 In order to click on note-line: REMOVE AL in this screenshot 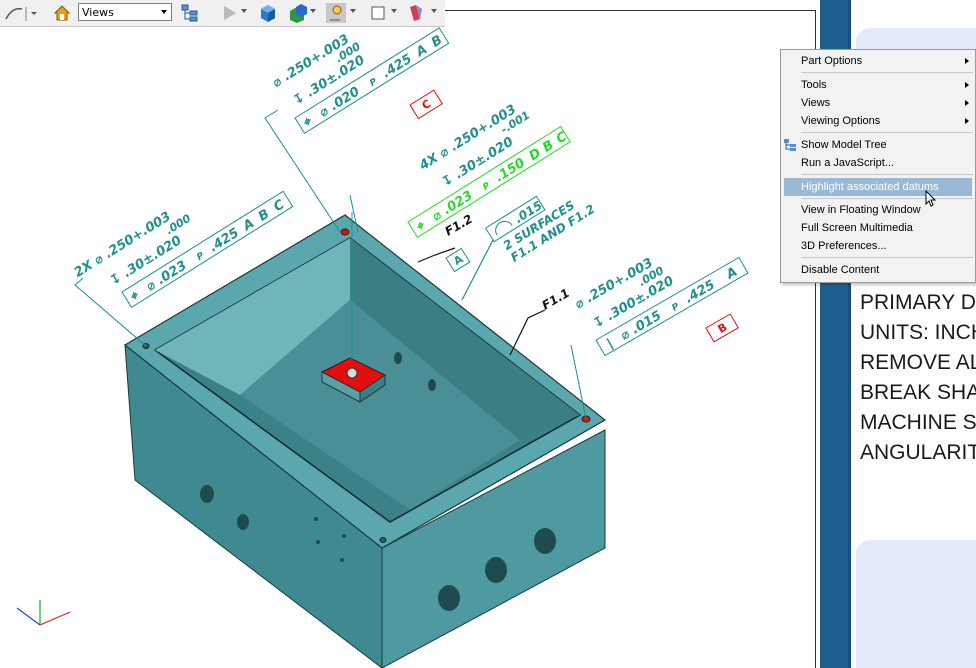, I will do `click(918, 362)`.